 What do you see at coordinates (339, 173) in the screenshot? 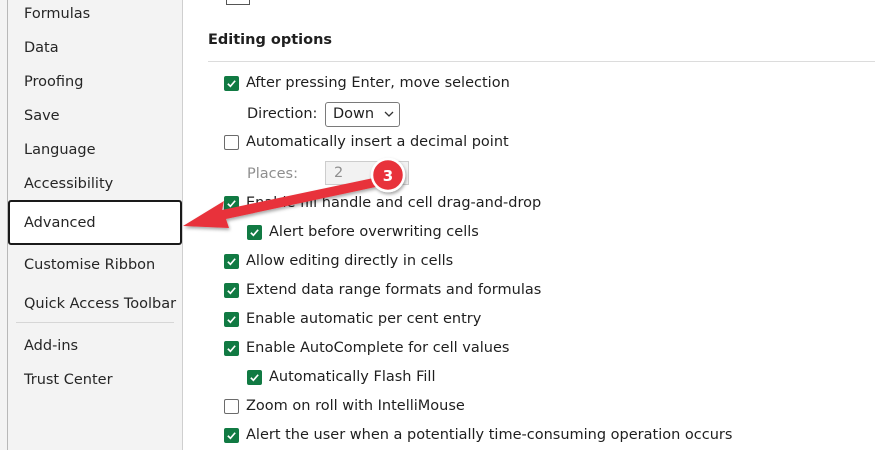
I see `places-value: 2` at bounding box center [339, 173].